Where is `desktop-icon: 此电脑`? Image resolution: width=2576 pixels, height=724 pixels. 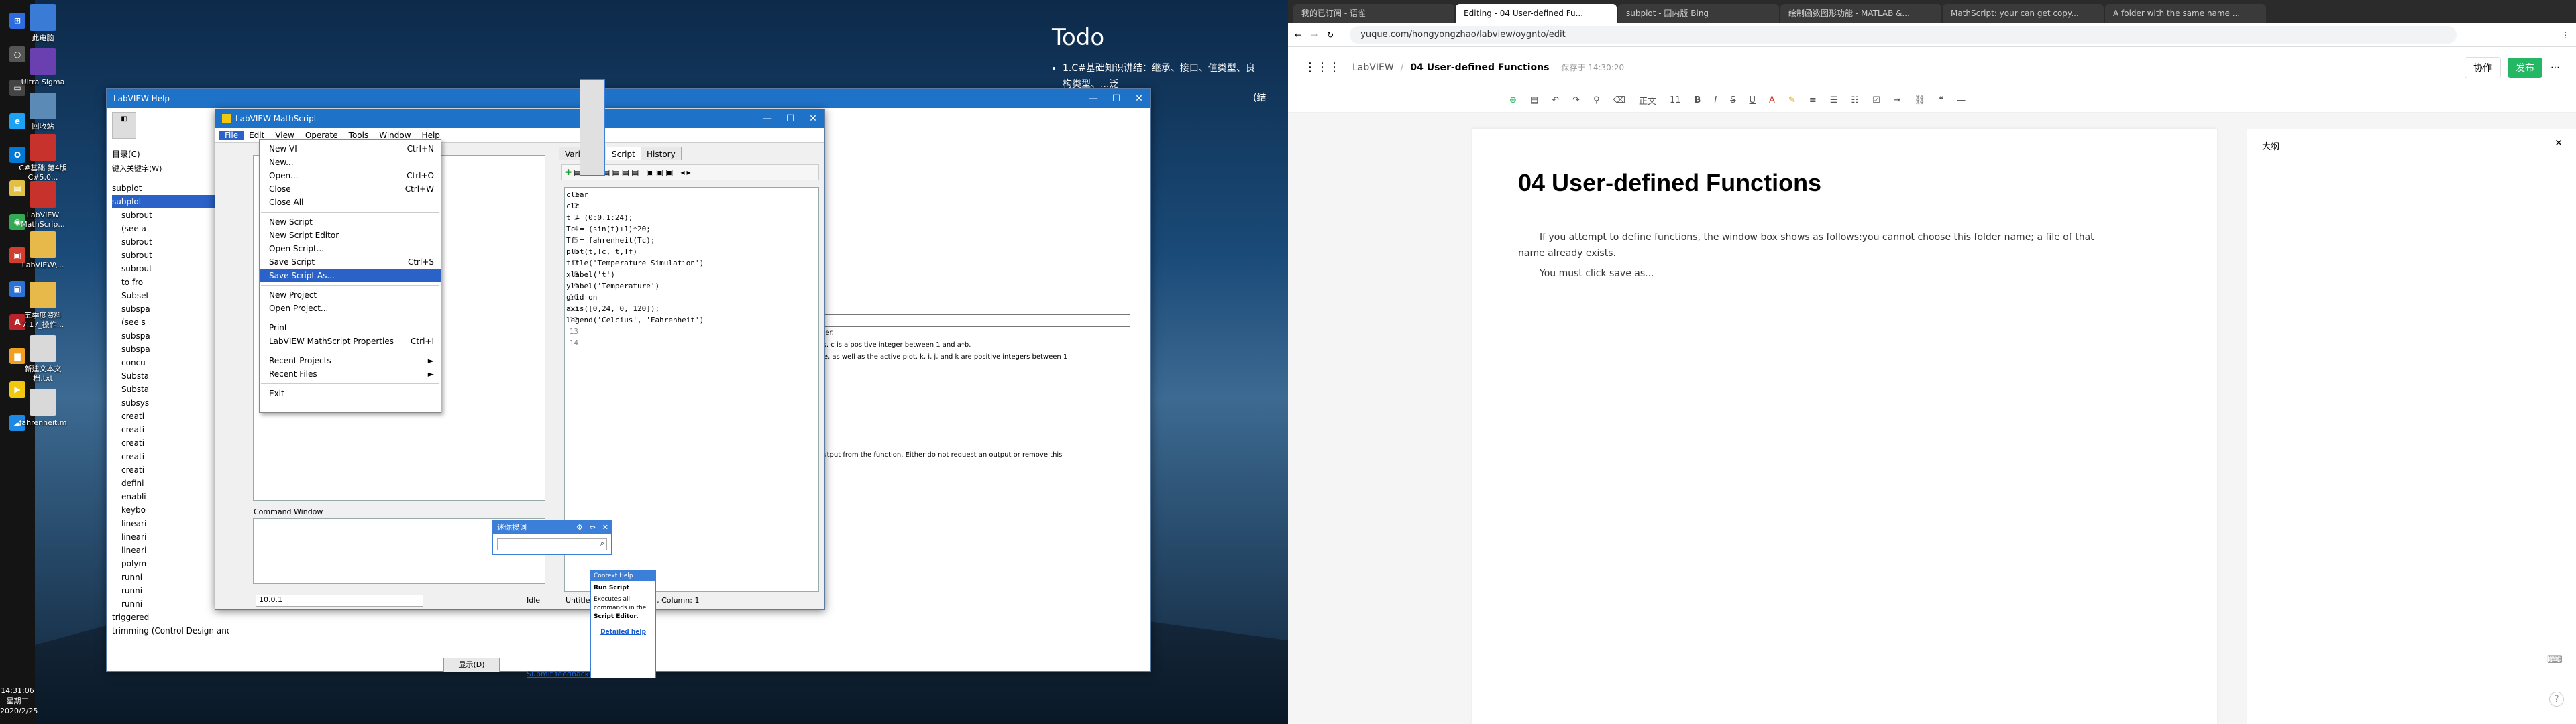 desktop-icon: 此电脑 is located at coordinates (43, 24).